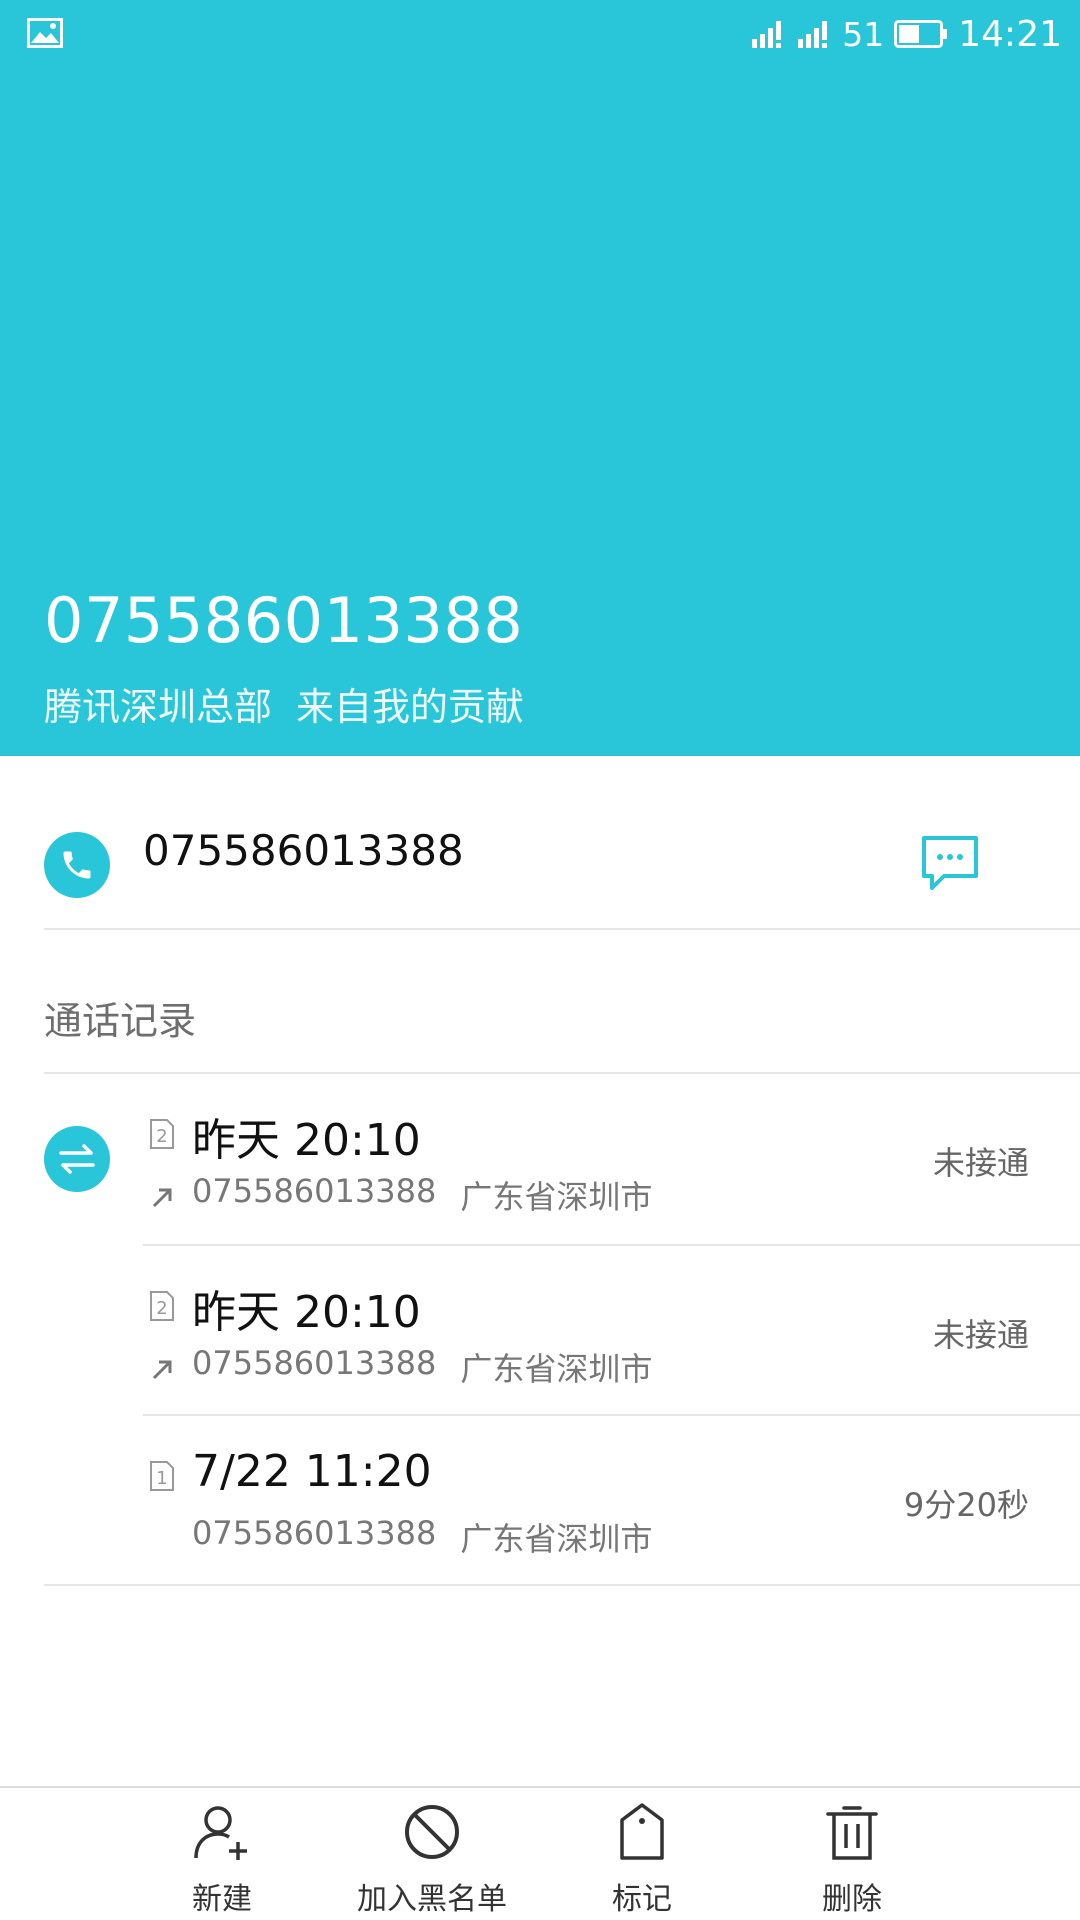 This screenshot has height=1920, width=1080. What do you see at coordinates (284, 620) in the screenshot?
I see `header-phone-number: 075586013388` at bounding box center [284, 620].